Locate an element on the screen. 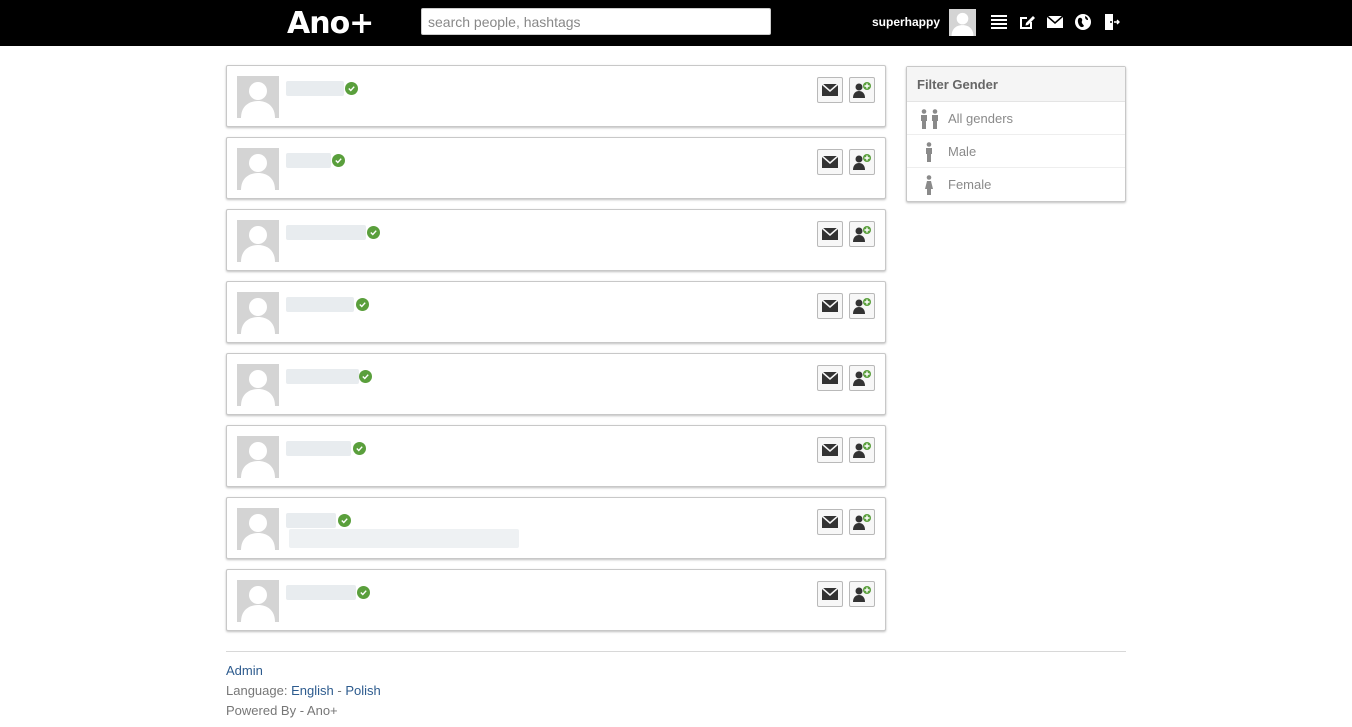  username-link: superhappy is located at coordinates (906, 22).